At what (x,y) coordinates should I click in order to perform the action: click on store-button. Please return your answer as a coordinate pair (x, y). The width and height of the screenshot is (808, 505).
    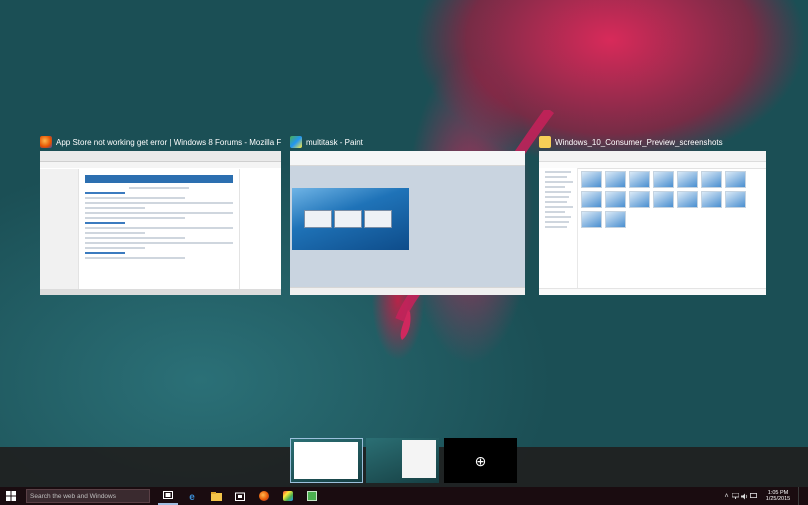
    Looking at the image, I should click on (240, 496).